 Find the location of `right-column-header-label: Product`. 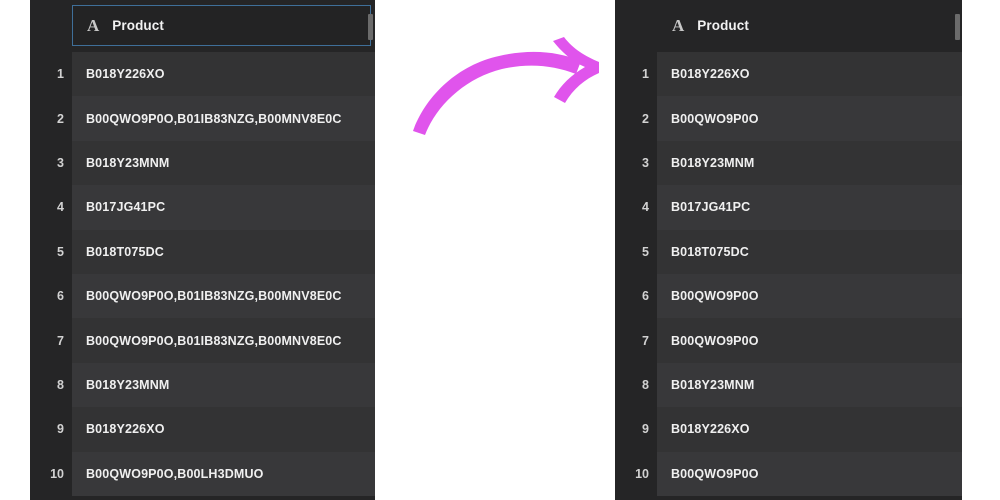

right-column-header-label: Product is located at coordinates (723, 25).